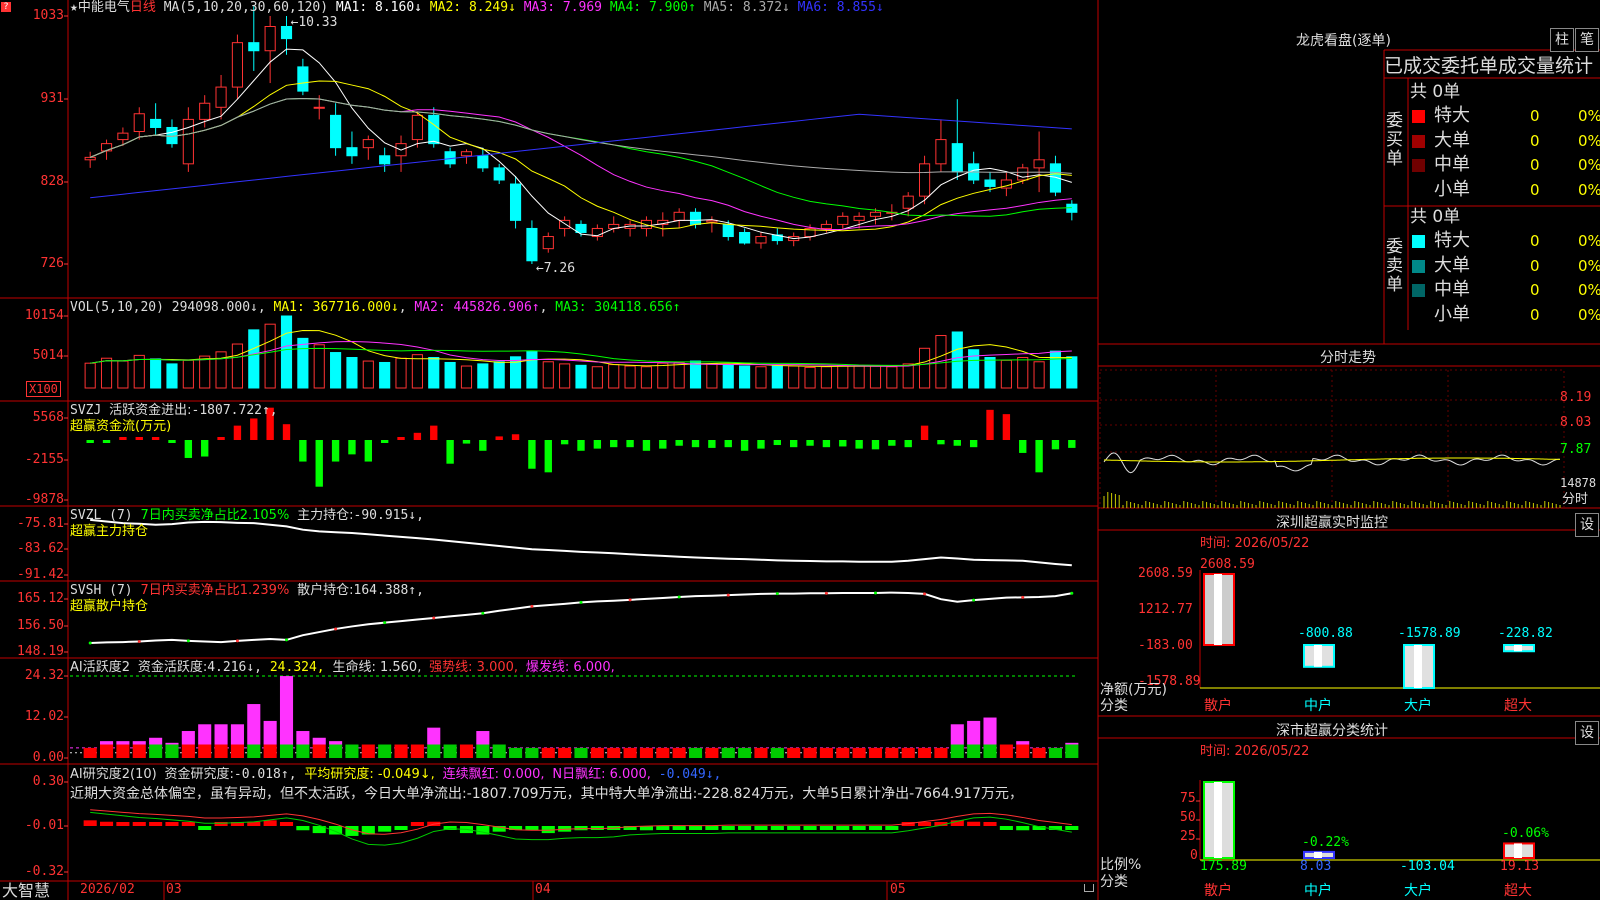  I want to click on vol-ytick: 10154, so click(44, 315).